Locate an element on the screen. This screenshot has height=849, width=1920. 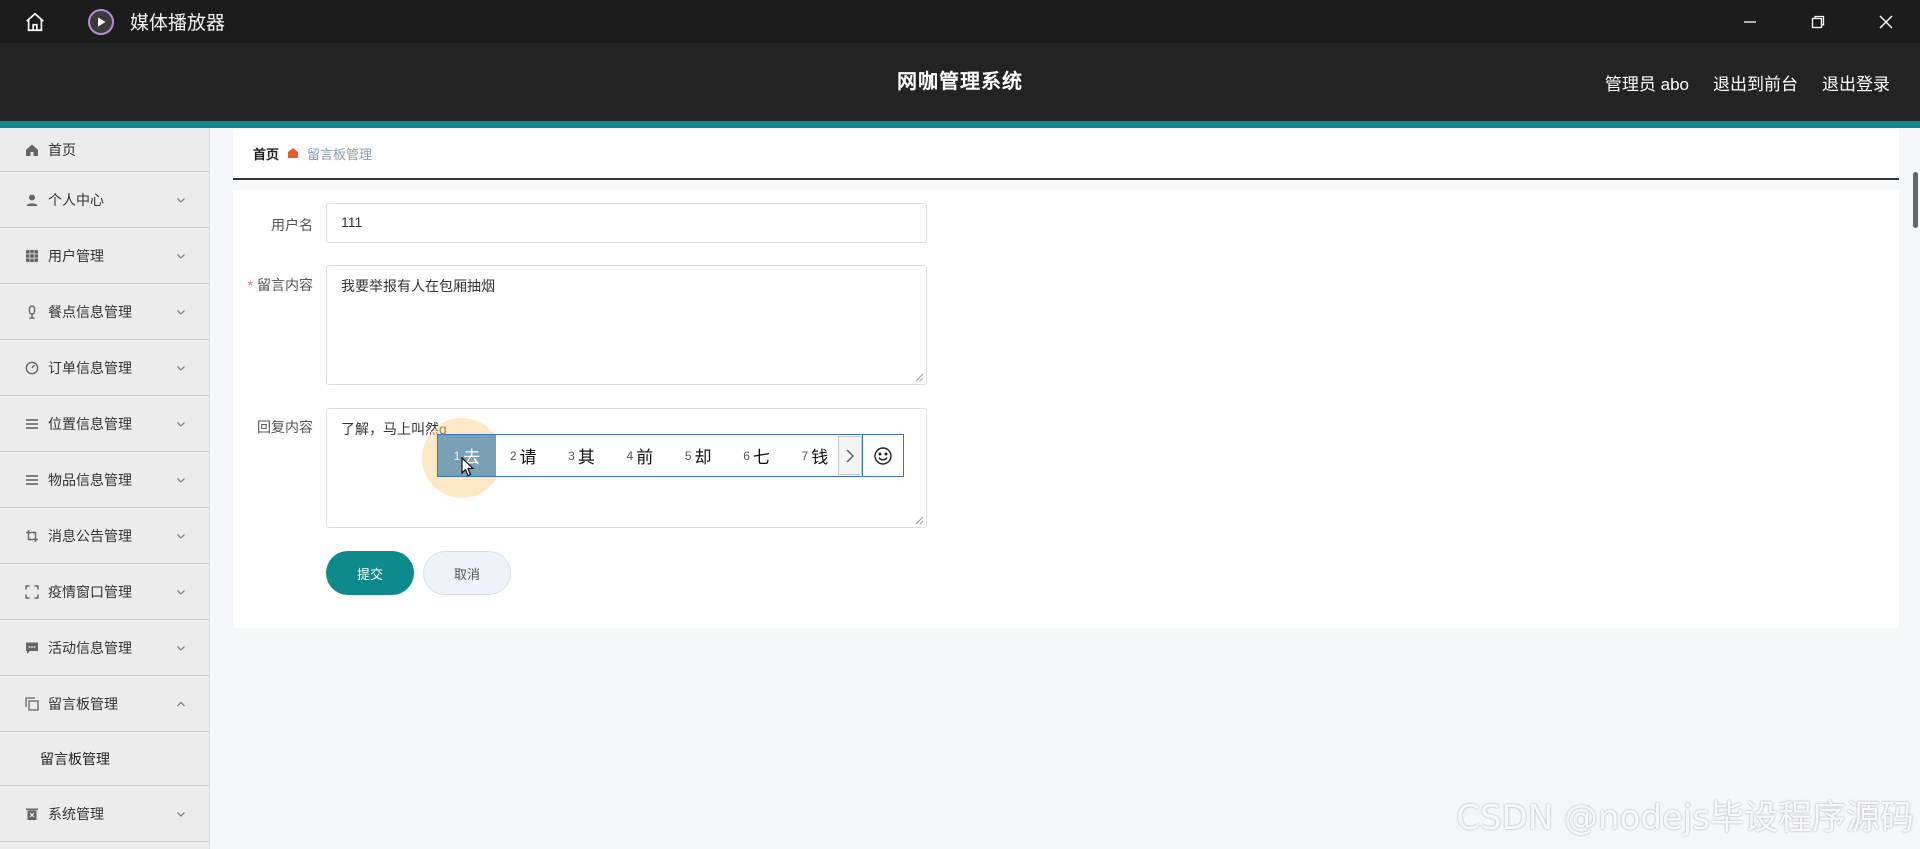
required-mark: * is located at coordinates (250, 285).